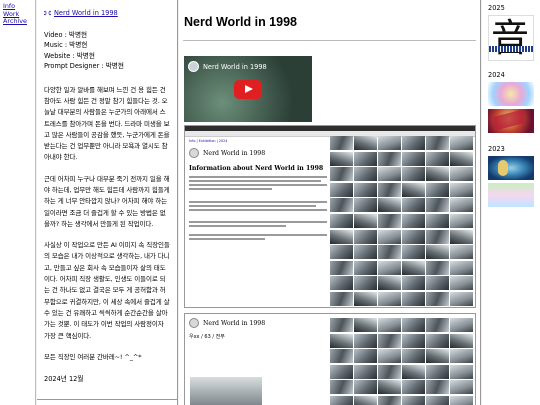  I want to click on video-player: Nerd World in 1998, so click(248, 89).